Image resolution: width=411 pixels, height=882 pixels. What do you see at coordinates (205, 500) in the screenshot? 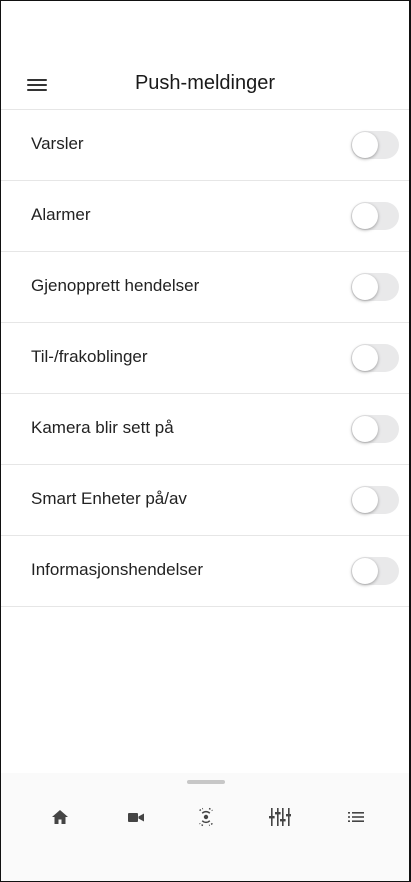
I see `setting-row-smart-enheter: Smart Enheter på/av` at bounding box center [205, 500].